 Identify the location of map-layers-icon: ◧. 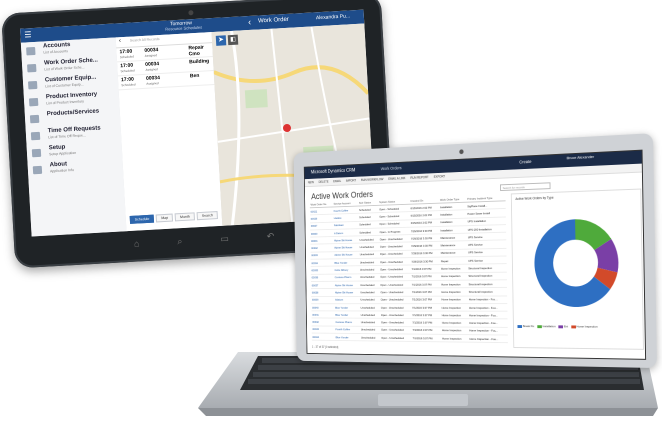
(233, 40).